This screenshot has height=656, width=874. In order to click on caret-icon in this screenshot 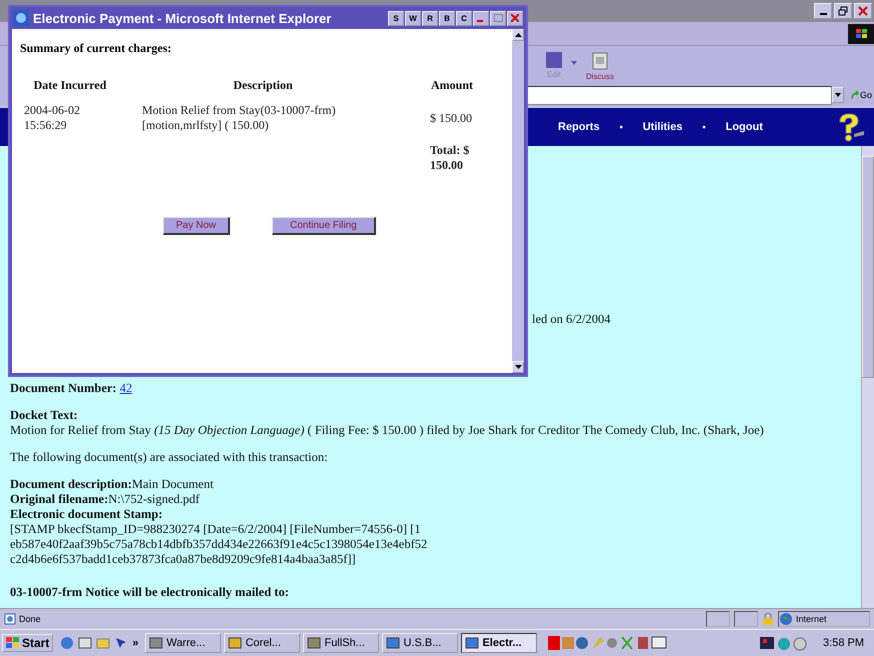, I will do `click(837, 95)`.